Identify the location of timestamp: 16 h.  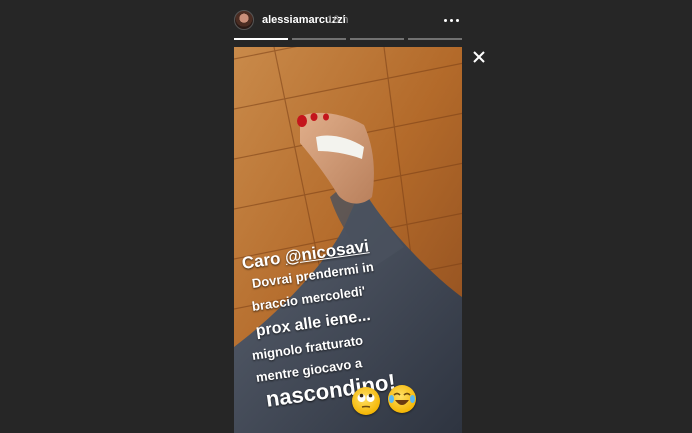
(338, 20).